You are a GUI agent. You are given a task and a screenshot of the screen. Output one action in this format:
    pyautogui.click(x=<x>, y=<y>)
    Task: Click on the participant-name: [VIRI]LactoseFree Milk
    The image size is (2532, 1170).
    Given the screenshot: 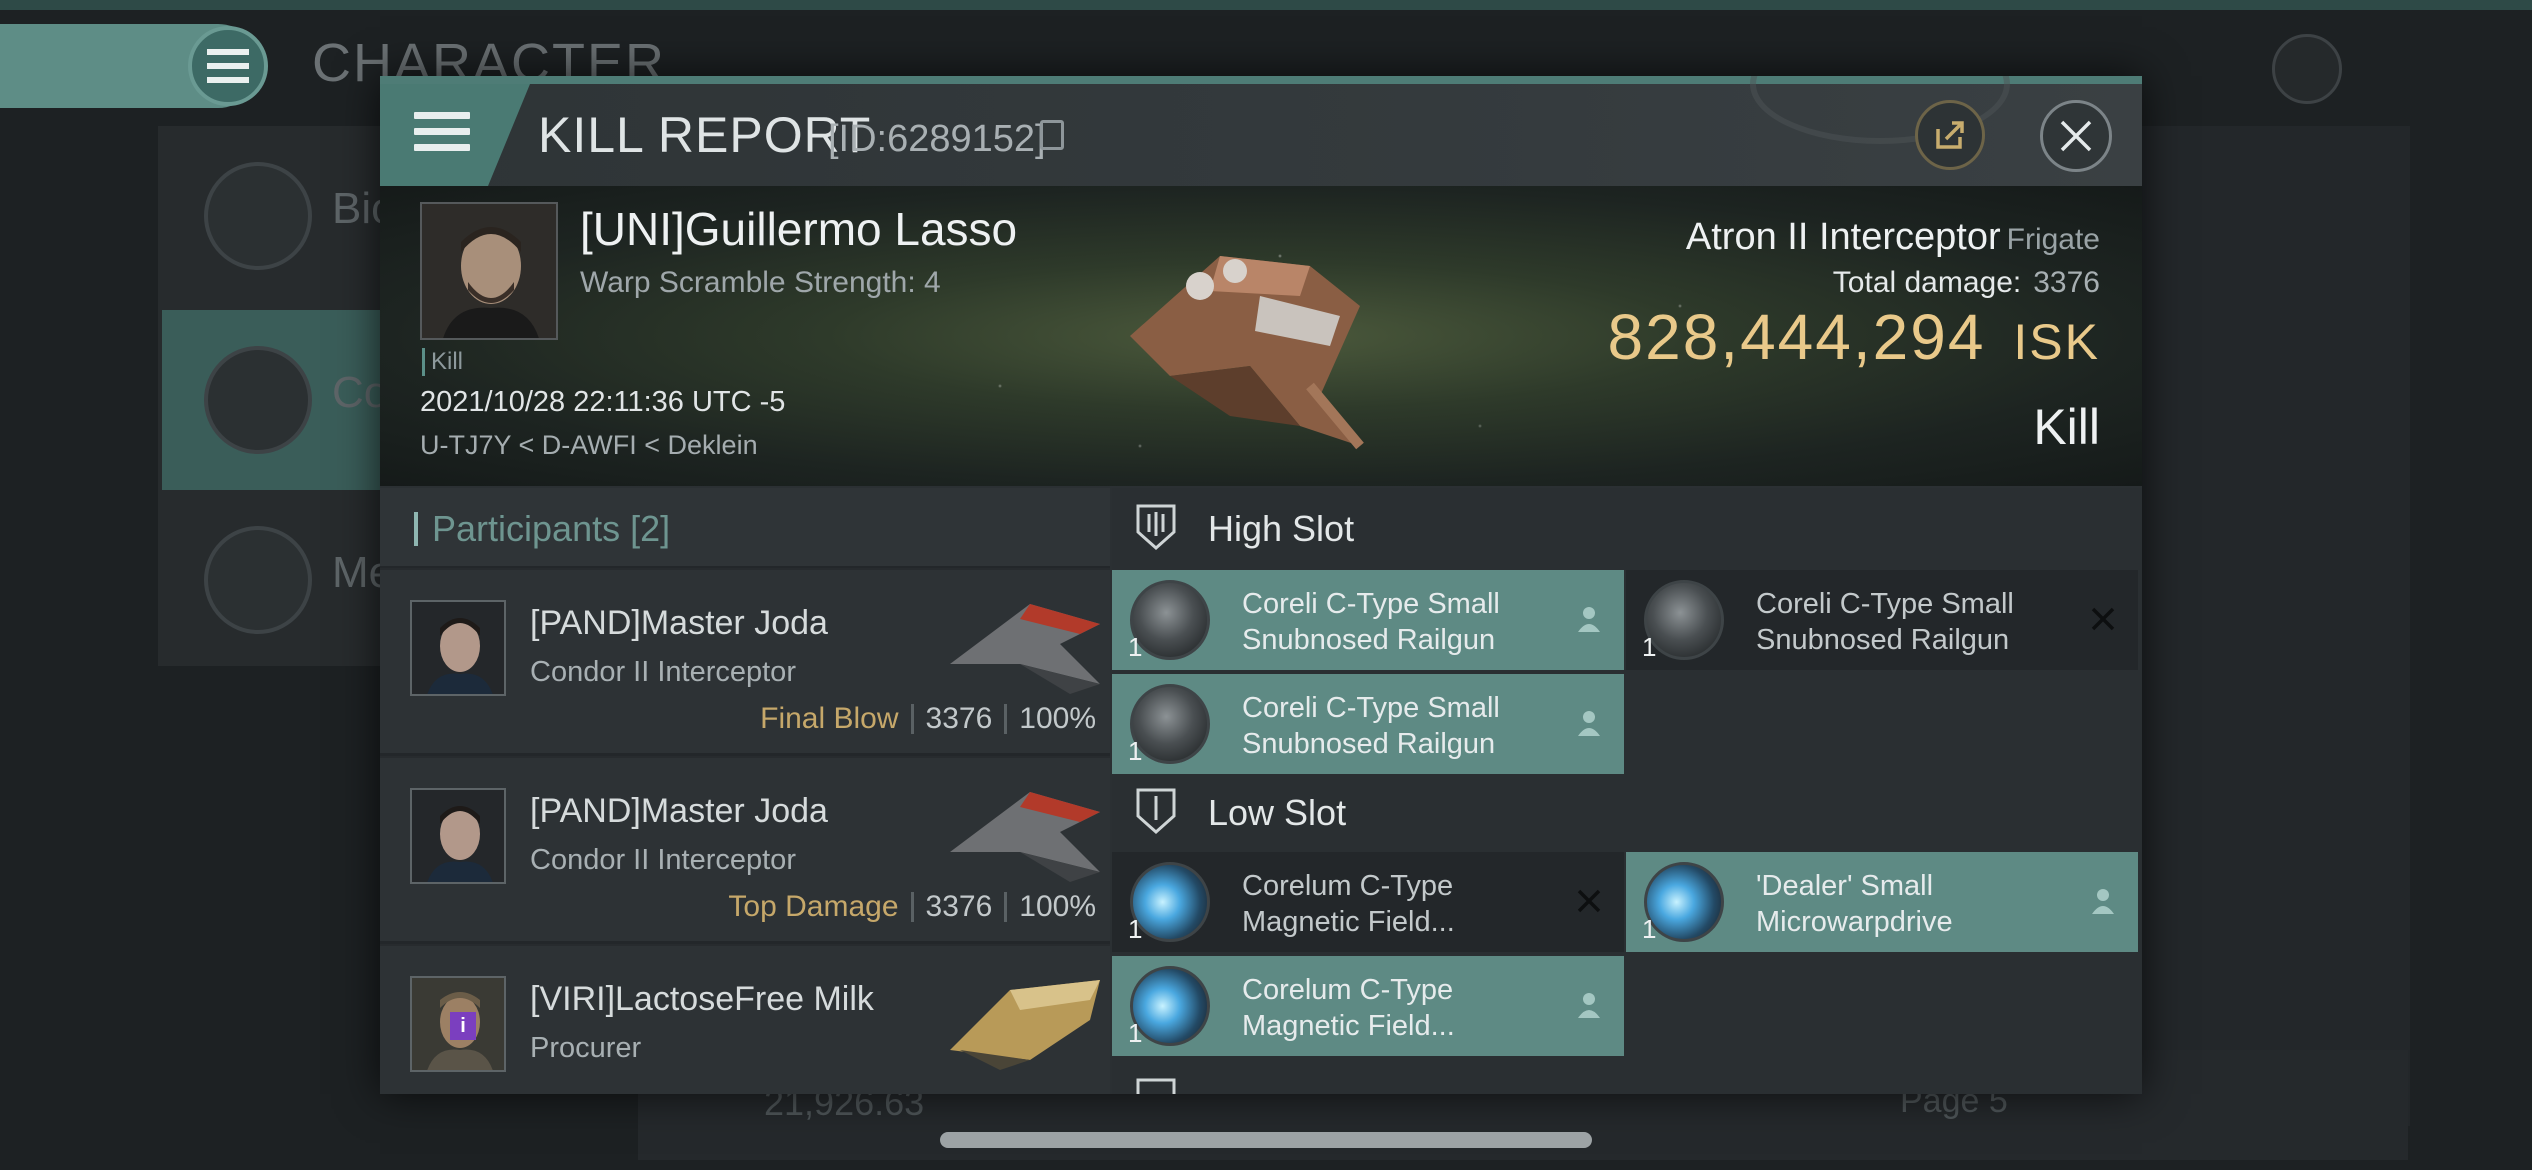 What is the action you would take?
    pyautogui.click(x=702, y=999)
    